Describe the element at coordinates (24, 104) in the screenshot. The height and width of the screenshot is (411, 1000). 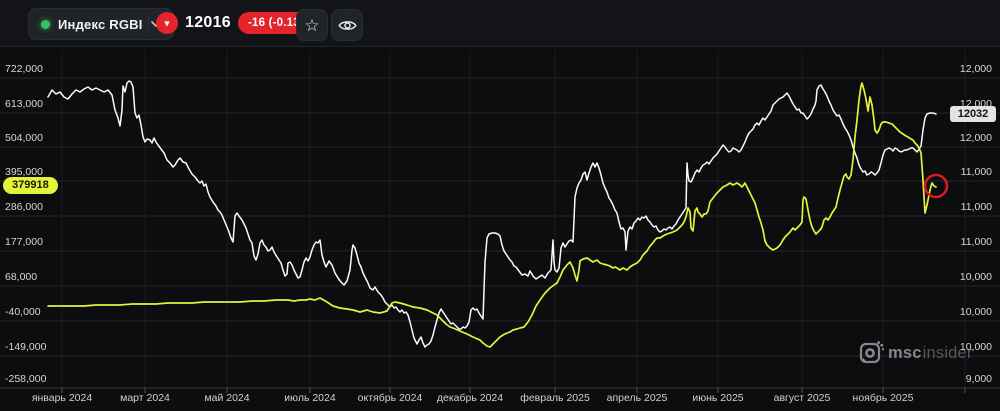
I see `left-axis-label: 613,000` at that location.